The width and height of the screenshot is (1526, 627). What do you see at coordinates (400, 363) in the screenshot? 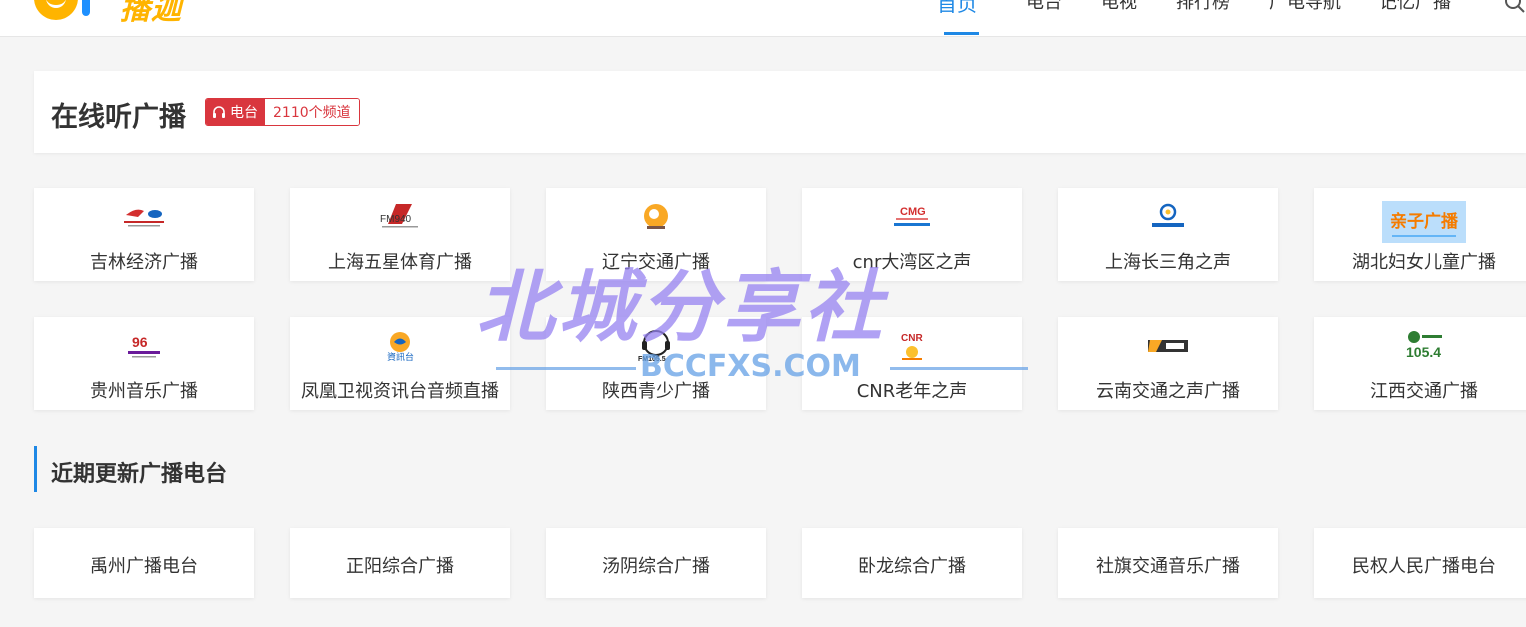
I see `station-card: 資訊台 凤凰卫视资讯台音频直播` at bounding box center [400, 363].